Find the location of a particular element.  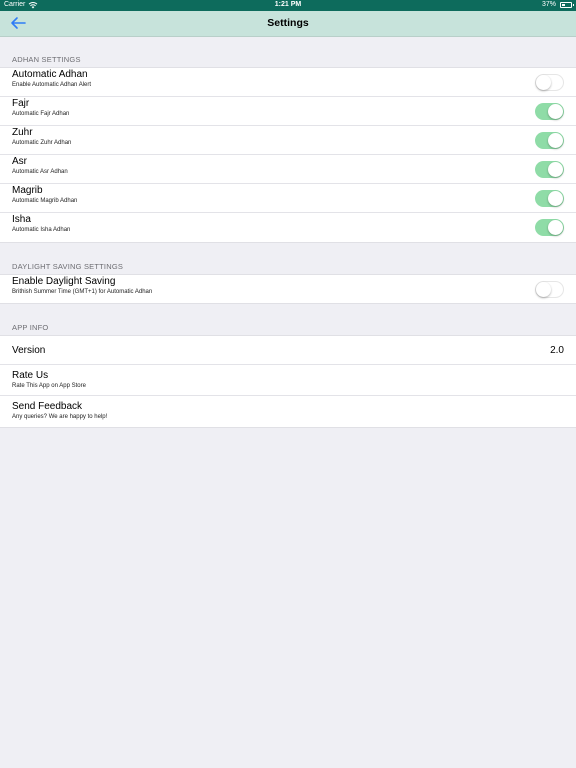

adhan-row-zuhr: Zuhr Automatic Zuhr Adhan is located at coordinates (288, 140).